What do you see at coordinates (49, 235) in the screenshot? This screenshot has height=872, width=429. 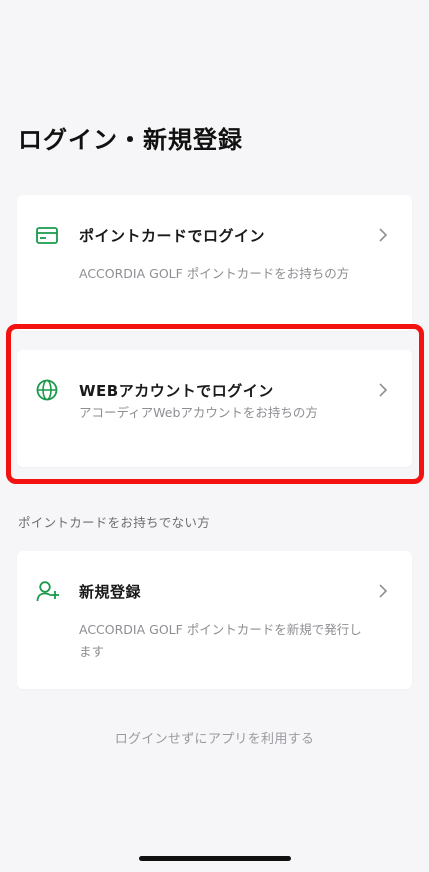 I see `card-icon` at bounding box center [49, 235].